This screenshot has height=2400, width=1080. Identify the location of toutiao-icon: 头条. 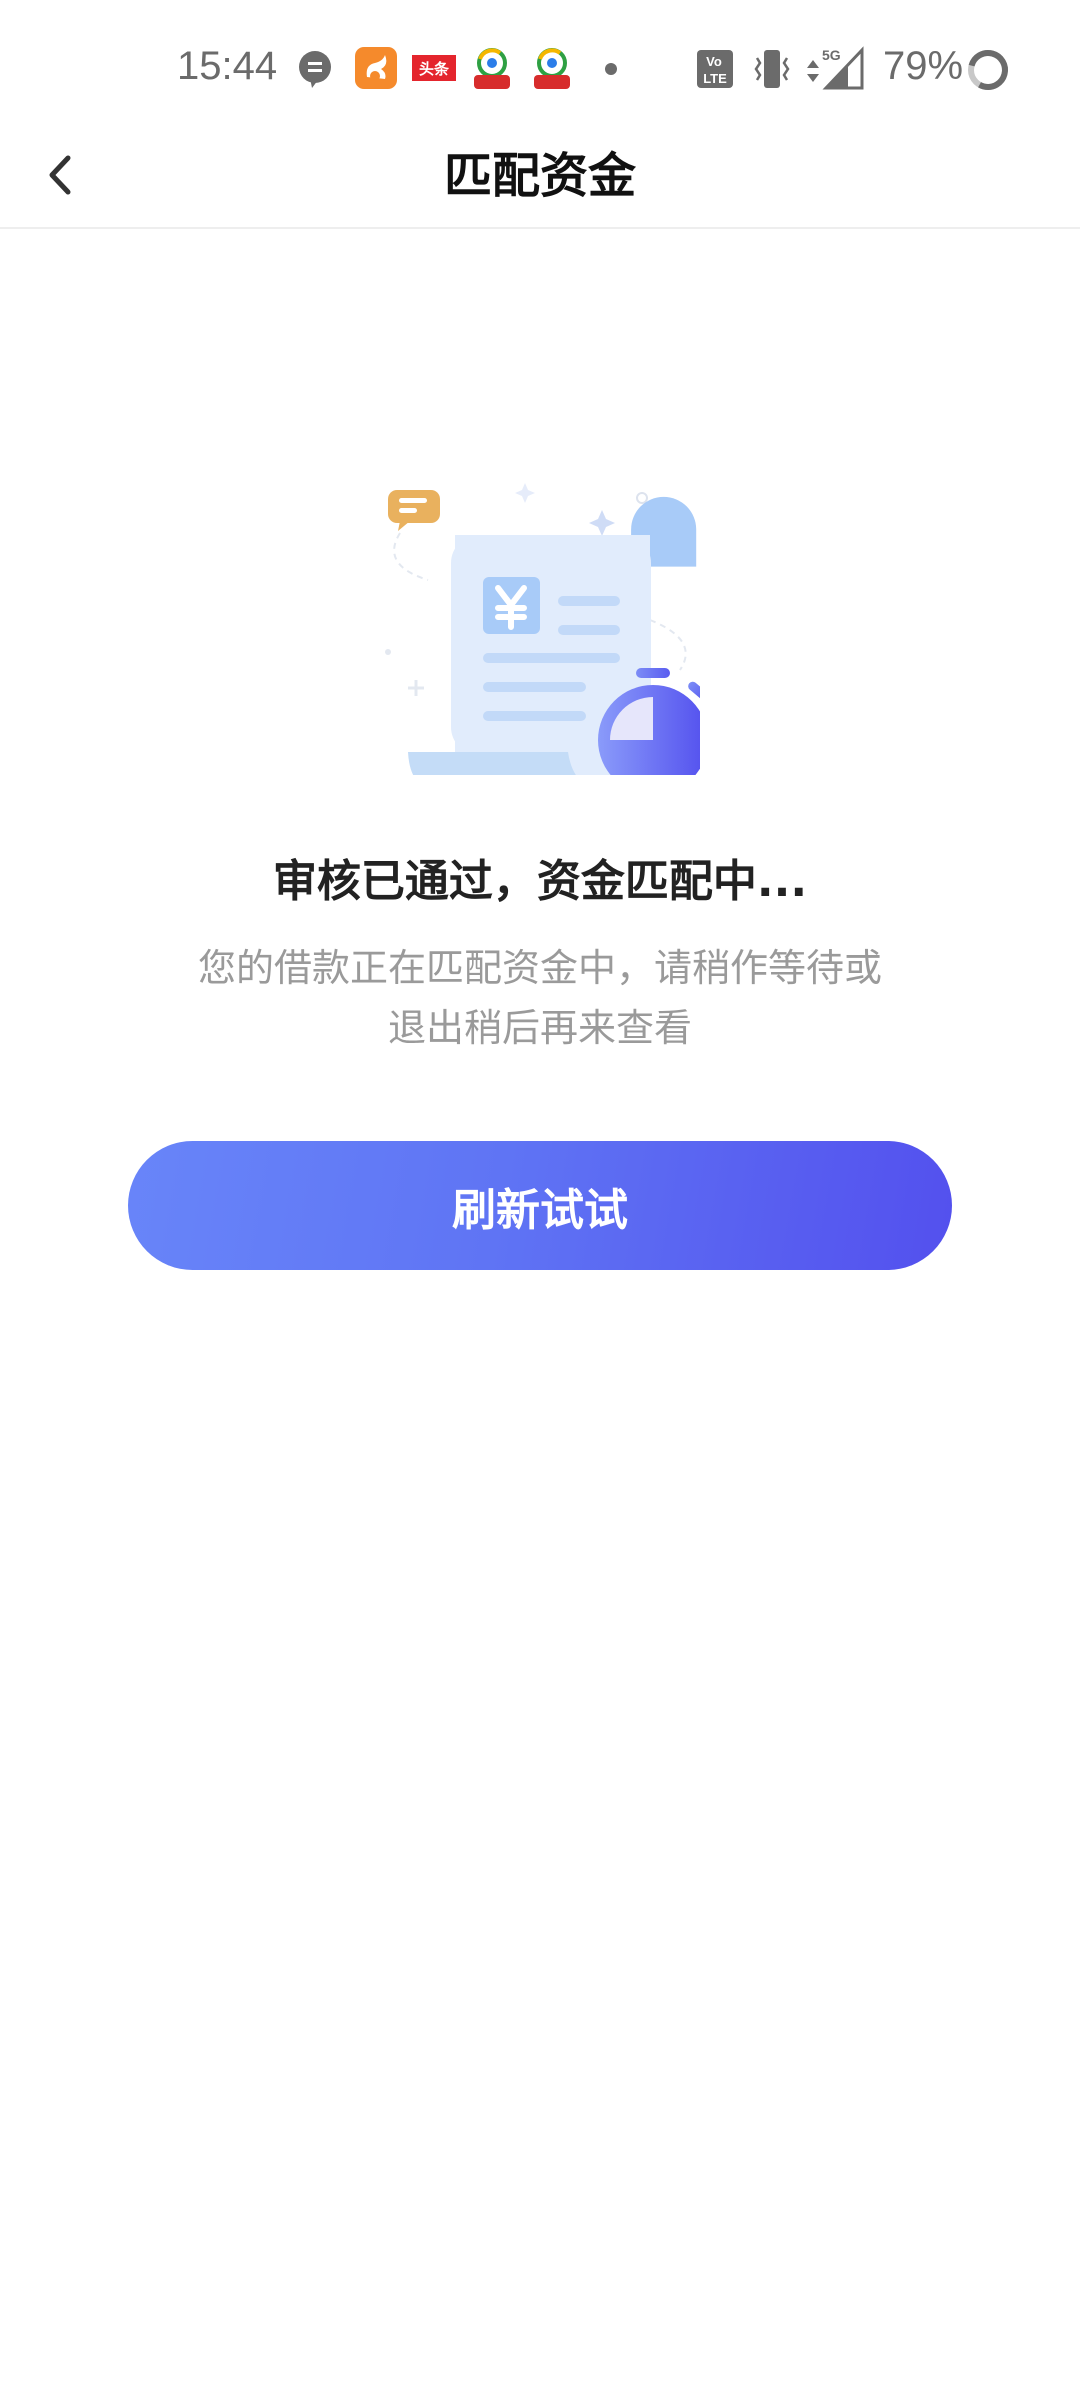
(434, 68).